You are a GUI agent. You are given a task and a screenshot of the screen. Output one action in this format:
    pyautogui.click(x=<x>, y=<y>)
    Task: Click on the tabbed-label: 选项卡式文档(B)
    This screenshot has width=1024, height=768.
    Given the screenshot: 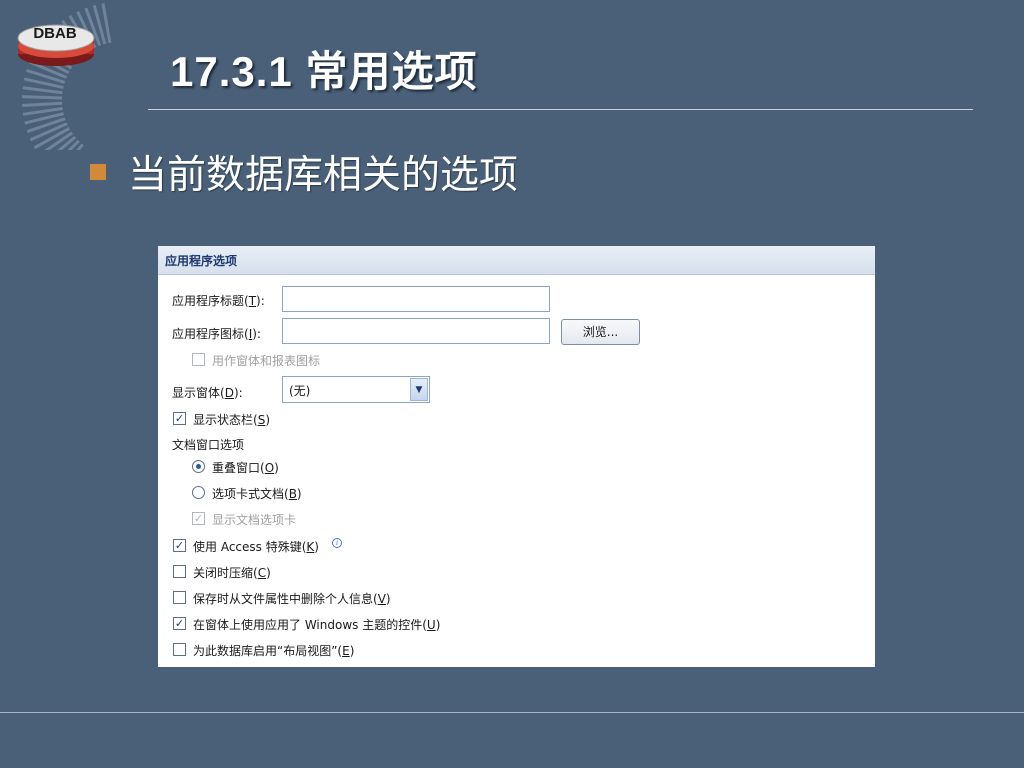 What is the action you would take?
    pyautogui.click(x=257, y=494)
    